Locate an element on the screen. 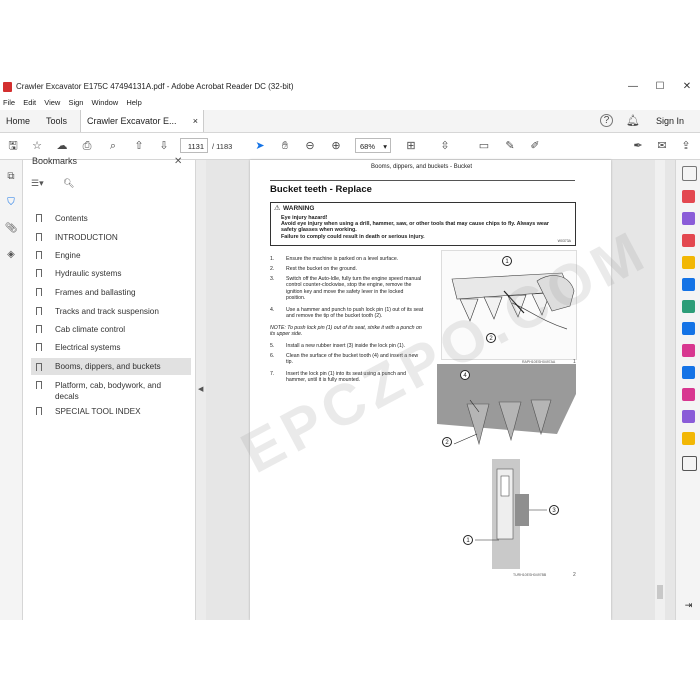 The image size is (700, 700). protect-icon is located at coordinates (688, 372).